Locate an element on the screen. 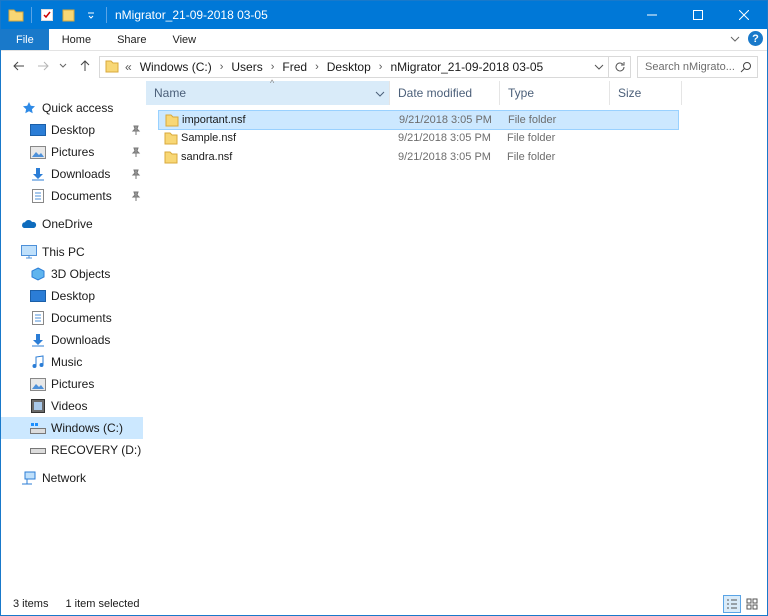  nav-3d-objects: 3D Objects is located at coordinates (72, 274).